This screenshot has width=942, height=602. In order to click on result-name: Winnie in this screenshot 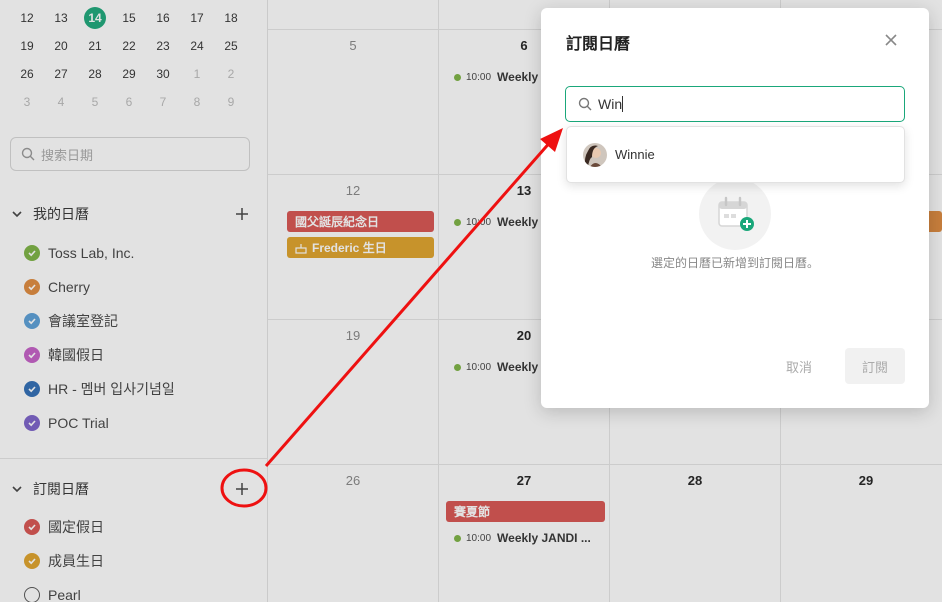, I will do `click(635, 154)`.